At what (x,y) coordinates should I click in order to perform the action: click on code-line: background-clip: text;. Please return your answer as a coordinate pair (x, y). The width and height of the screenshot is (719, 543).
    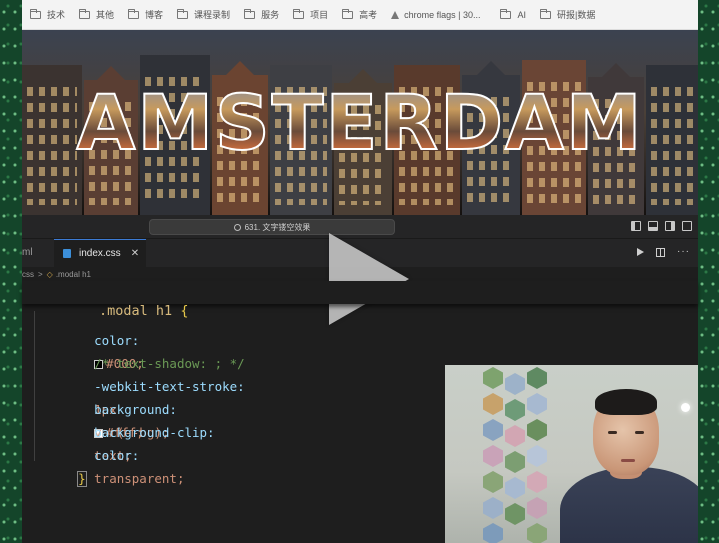
    Looking at the image, I should click on (131, 430).